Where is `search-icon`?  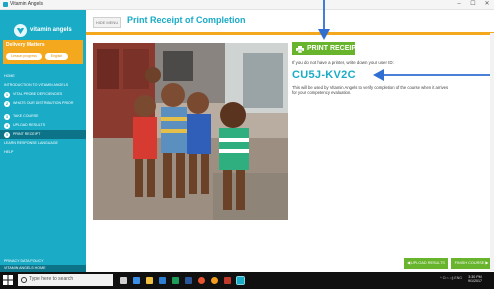
search-icon is located at coordinates (24, 280).